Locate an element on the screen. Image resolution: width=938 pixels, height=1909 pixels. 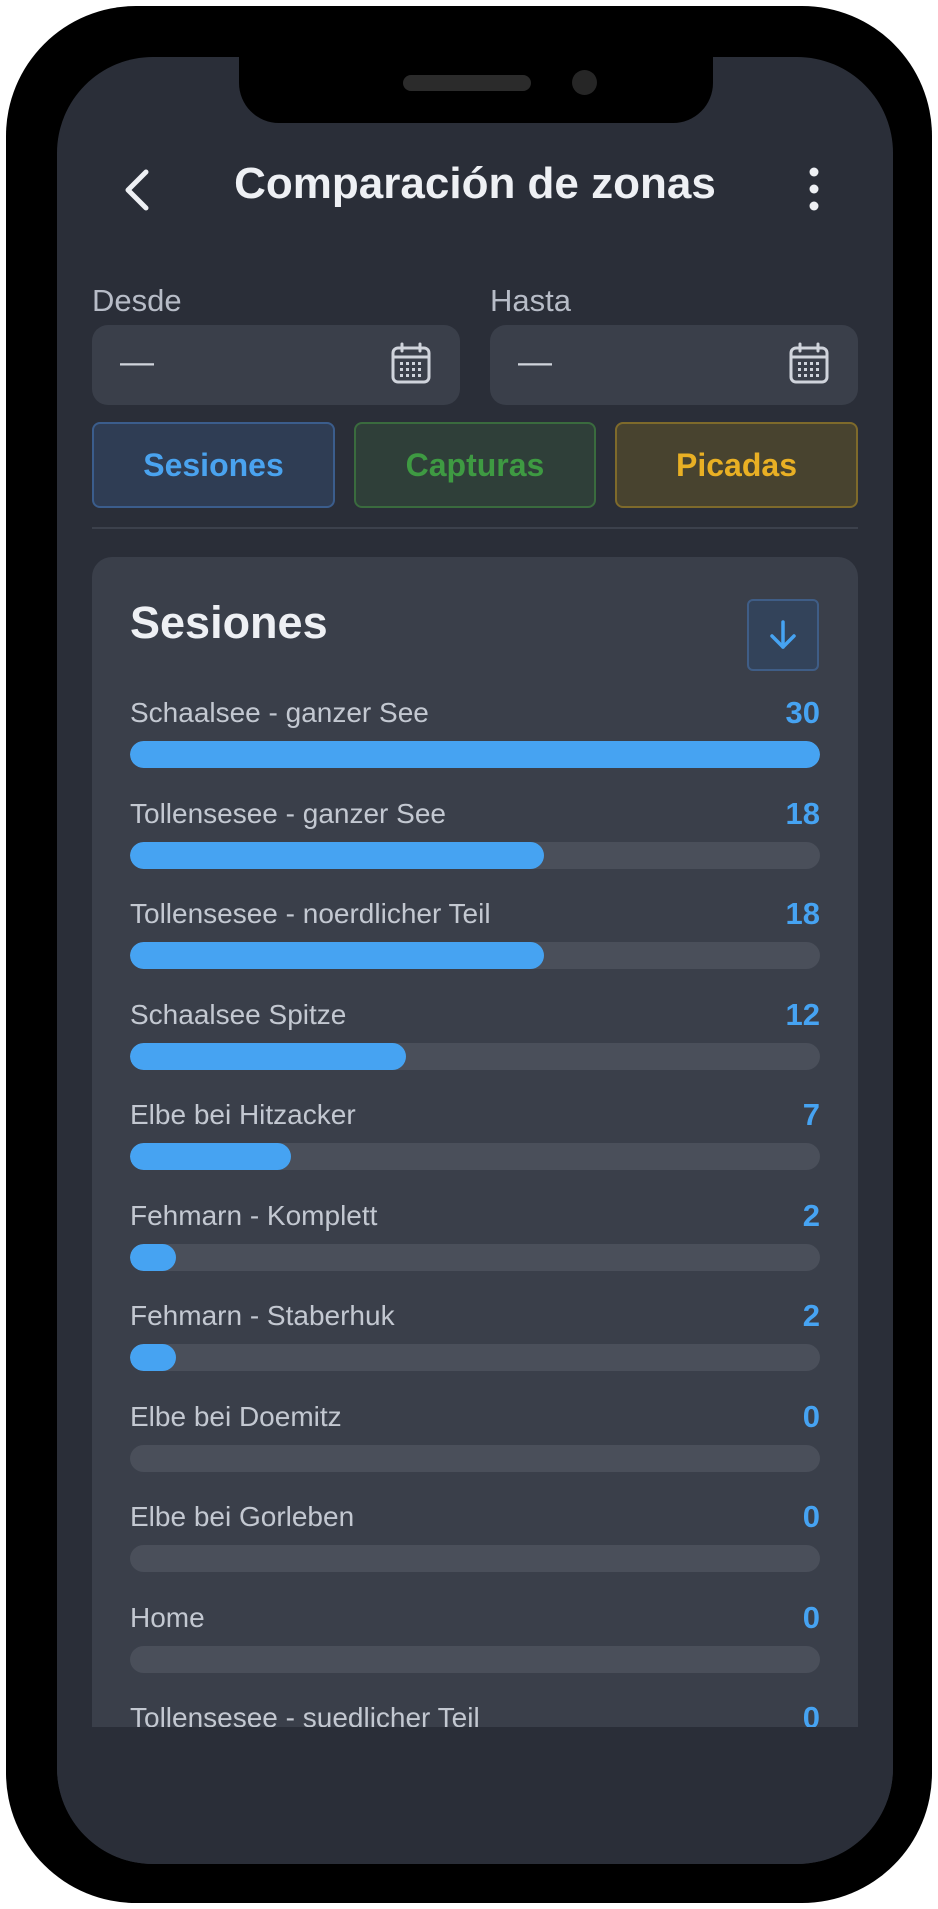
zone-row: Elbe bei Hitzacker 7 is located at coordinates (475, 1148).